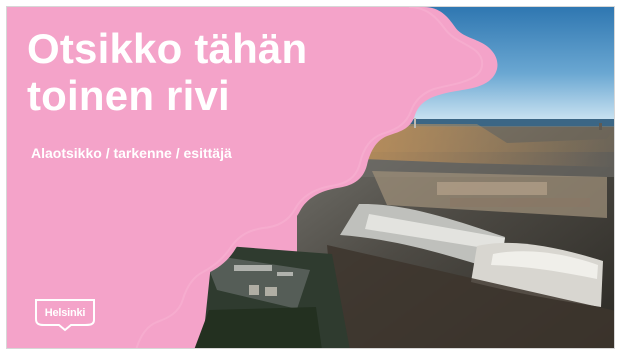 This screenshot has height=355, width=618. What do you see at coordinates (128, 95) in the screenshot?
I see `title-line-2: toinen rivi` at bounding box center [128, 95].